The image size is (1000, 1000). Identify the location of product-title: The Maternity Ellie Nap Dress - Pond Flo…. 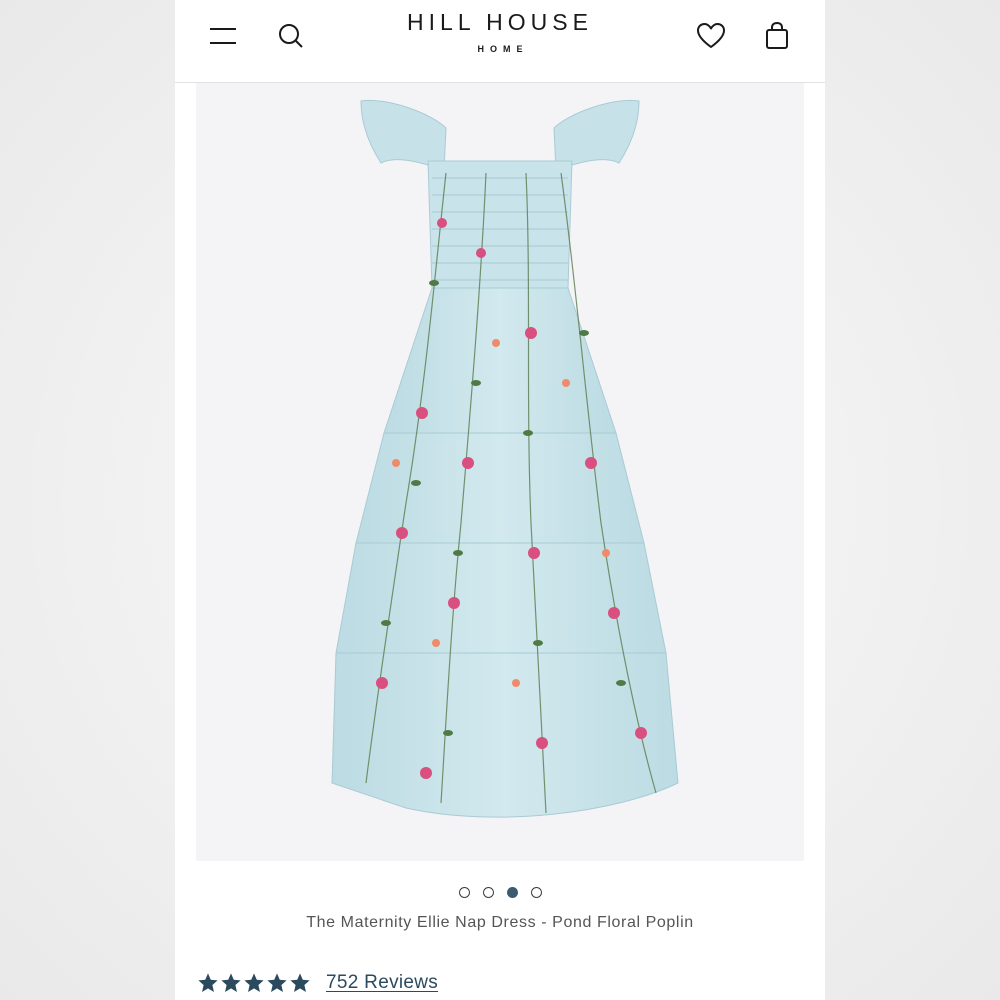
(500, 922).